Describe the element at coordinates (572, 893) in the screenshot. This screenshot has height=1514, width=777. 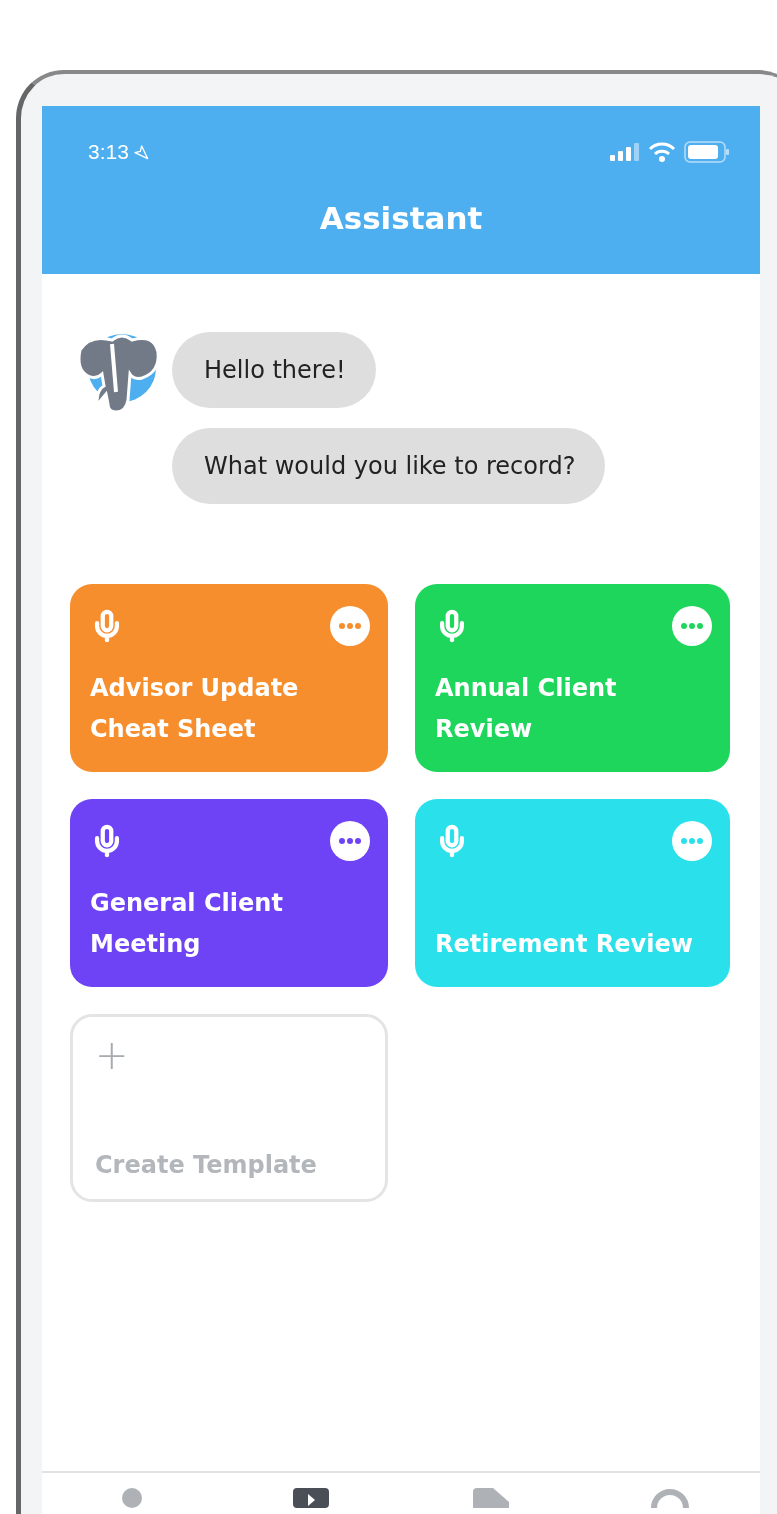
I see `template-card: Retirement Review` at that location.